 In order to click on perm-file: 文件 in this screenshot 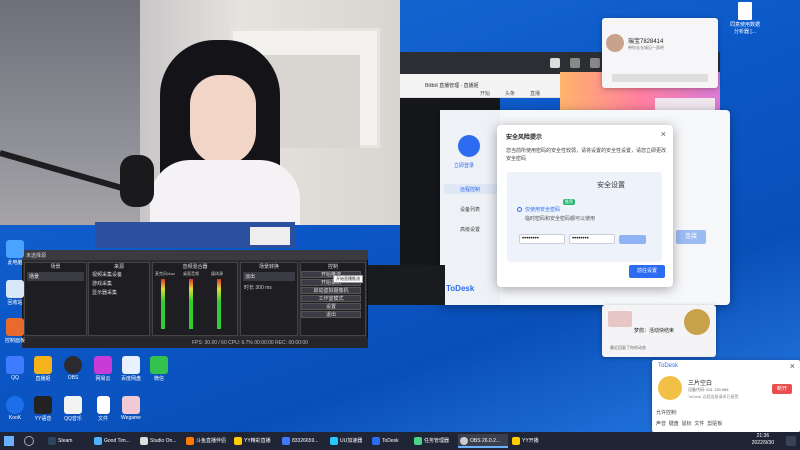, I will do `click(699, 424)`.